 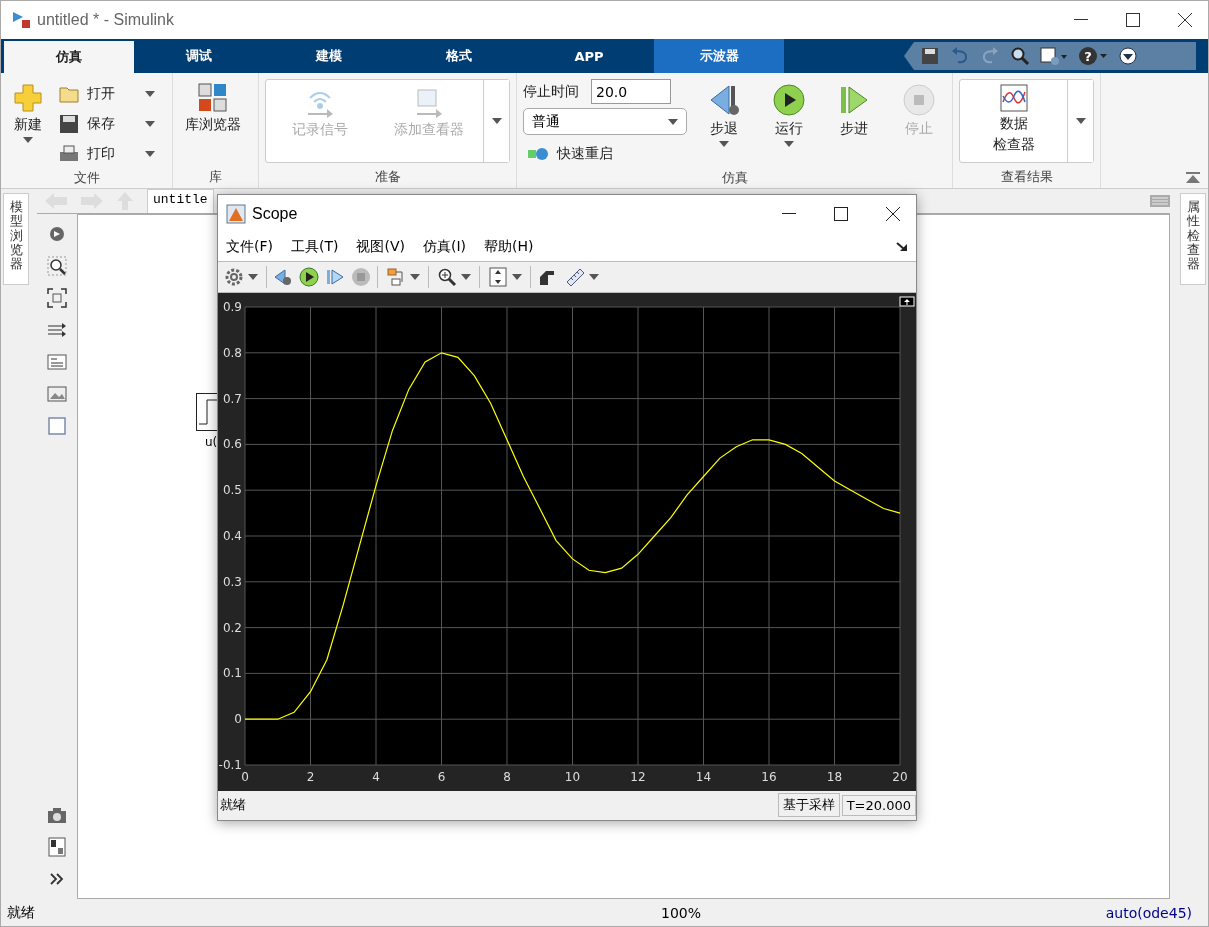 What do you see at coordinates (57, 362) in the screenshot?
I see `annotation-icon` at bounding box center [57, 362].